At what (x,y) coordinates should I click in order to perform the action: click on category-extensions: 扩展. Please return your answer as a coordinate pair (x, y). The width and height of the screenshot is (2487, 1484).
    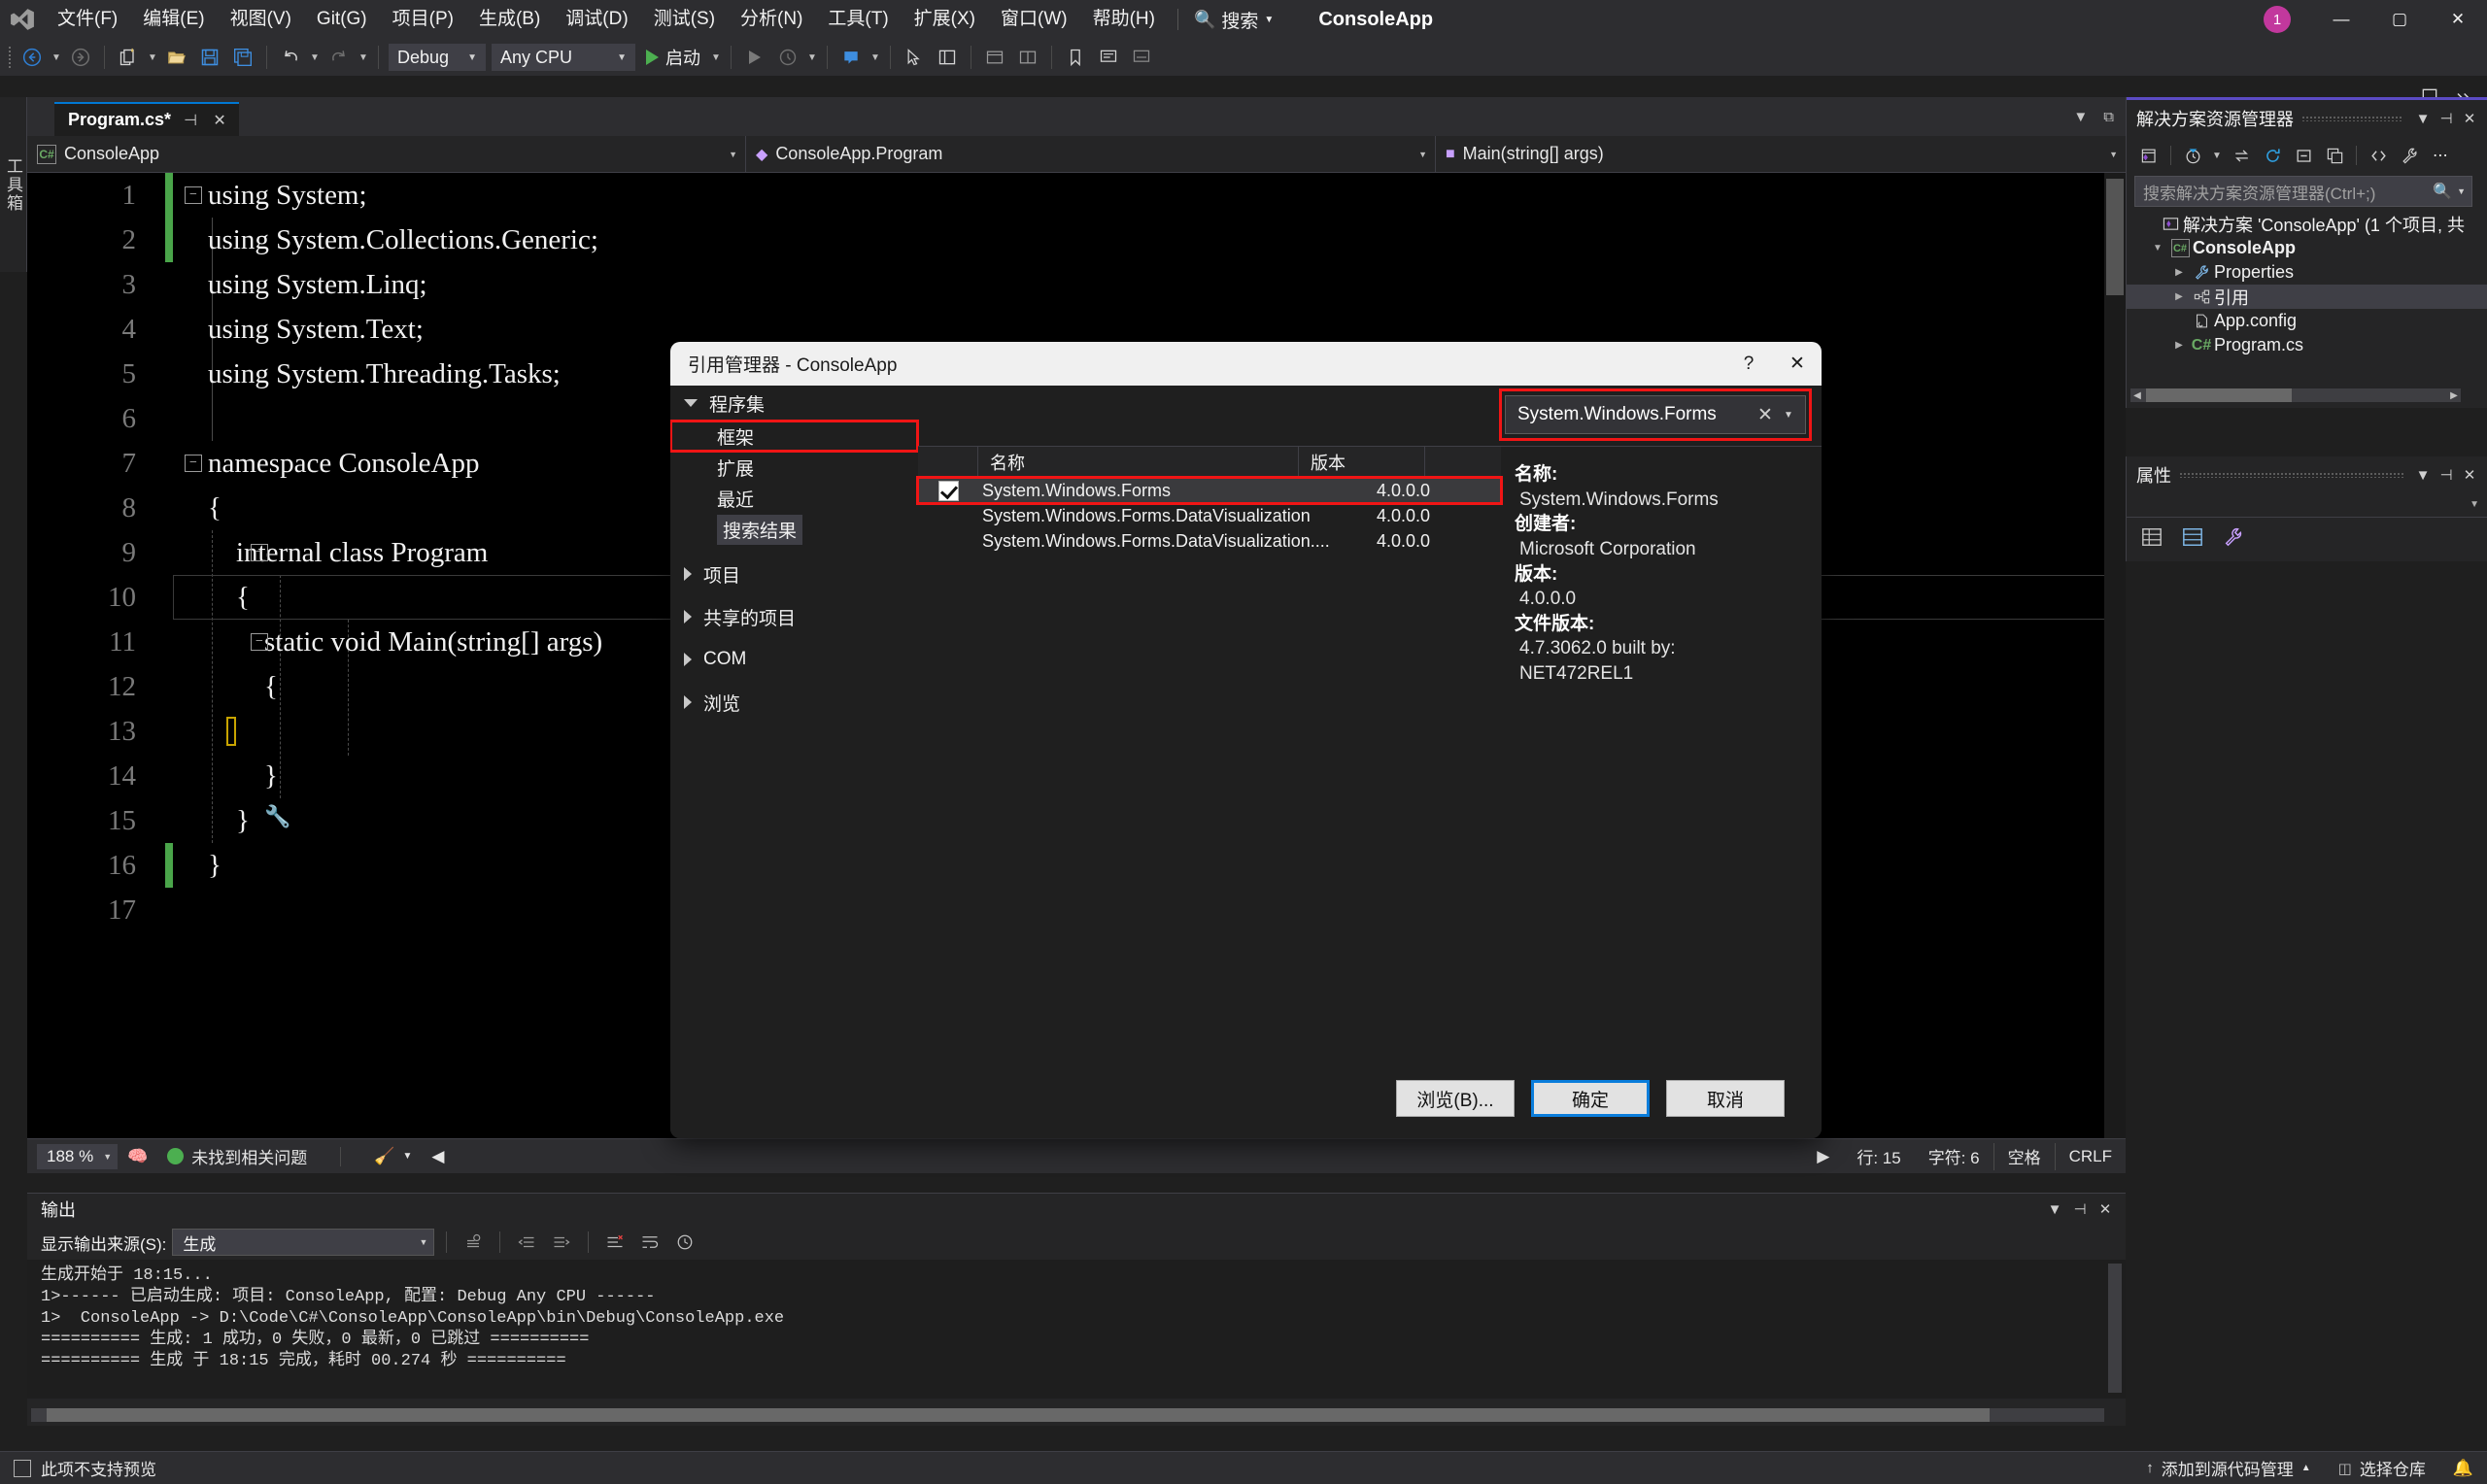
    Looking at the image, I should click on (794, 467).